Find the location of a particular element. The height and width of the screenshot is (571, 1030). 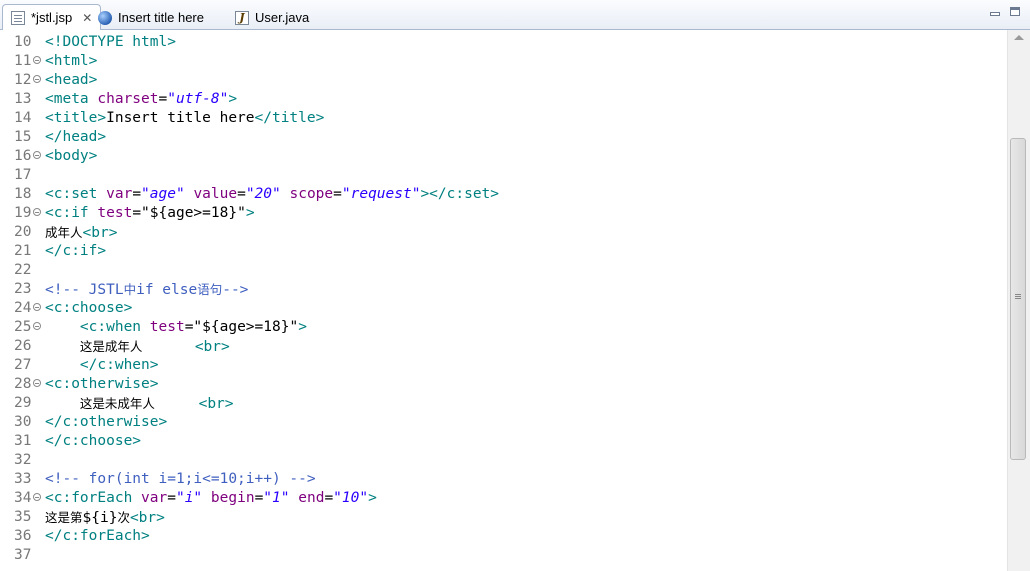

code-line: 32 is located at coordinates (503, 460).